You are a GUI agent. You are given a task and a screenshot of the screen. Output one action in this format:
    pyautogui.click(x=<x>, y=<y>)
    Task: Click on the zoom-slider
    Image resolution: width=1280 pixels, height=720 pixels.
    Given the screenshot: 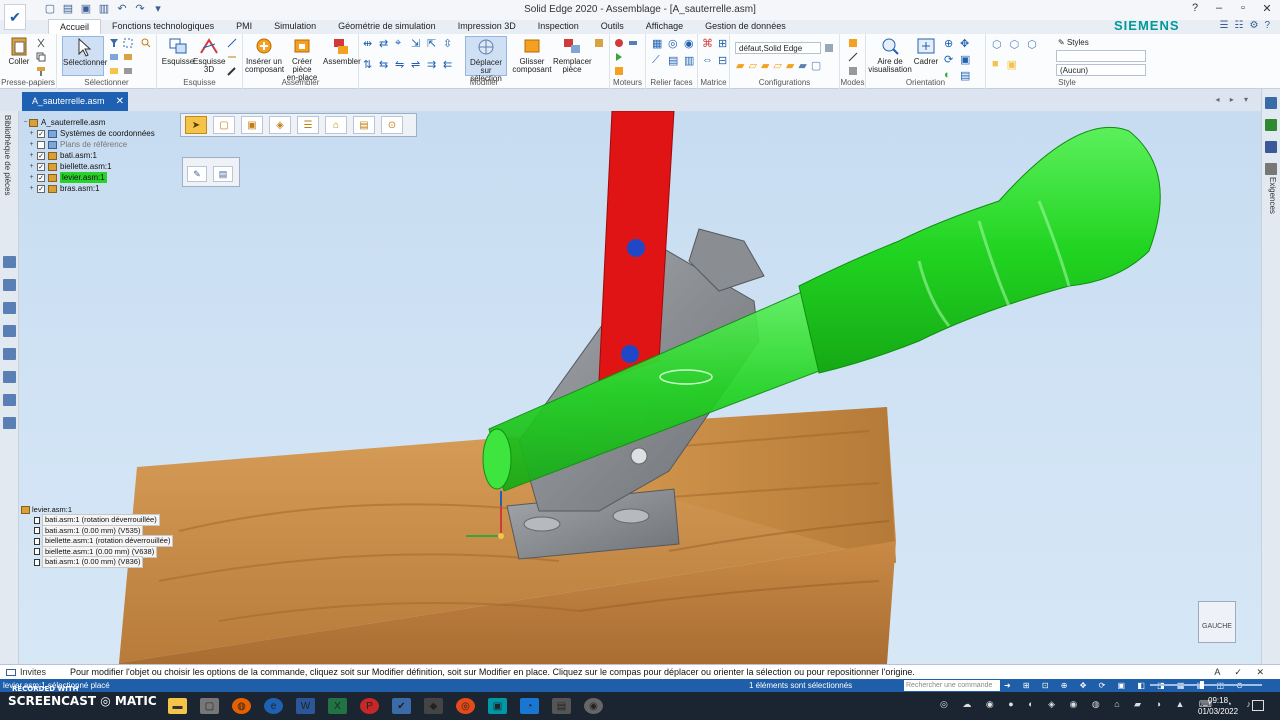 What is the action you would take?
    pyautogui.click(x=1206, y=685)
    